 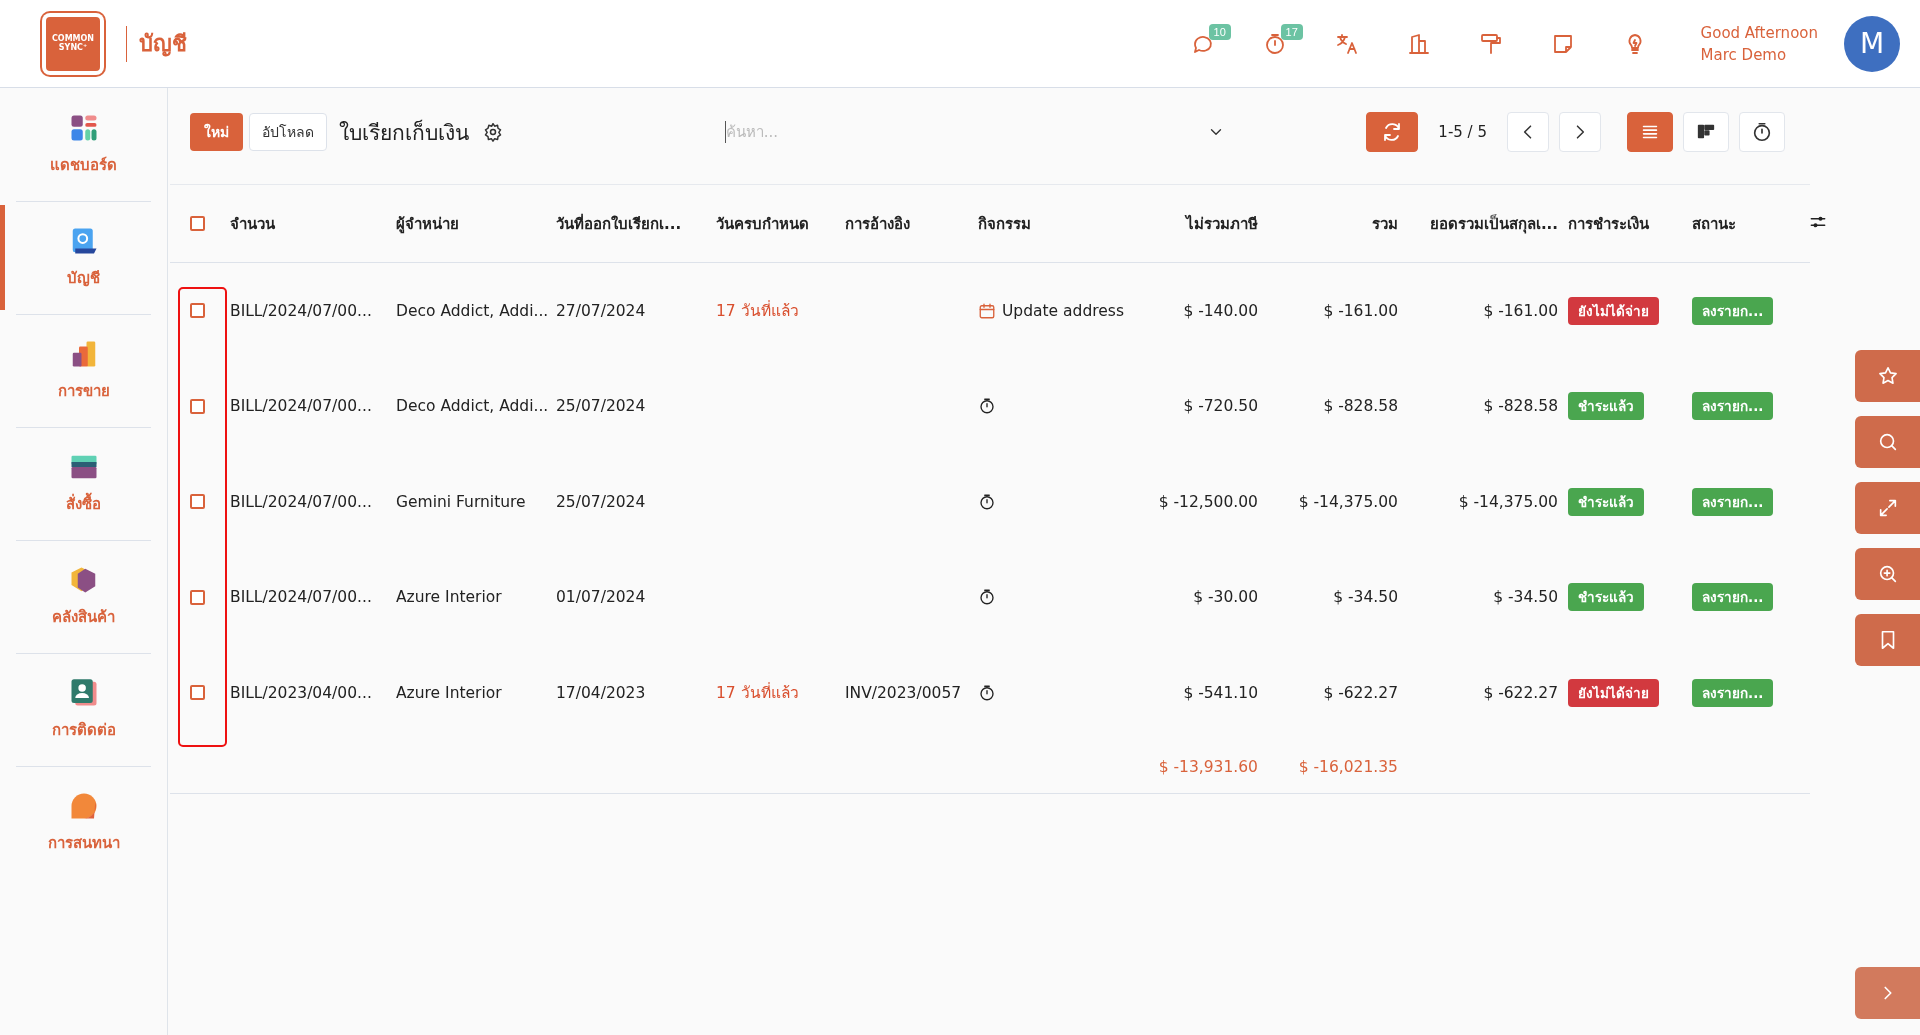 What do you see at coordinates (461, 501) in the screenshot?
I see `table-cell-text: Gemini Furniture` at bounding box center [461, 501].